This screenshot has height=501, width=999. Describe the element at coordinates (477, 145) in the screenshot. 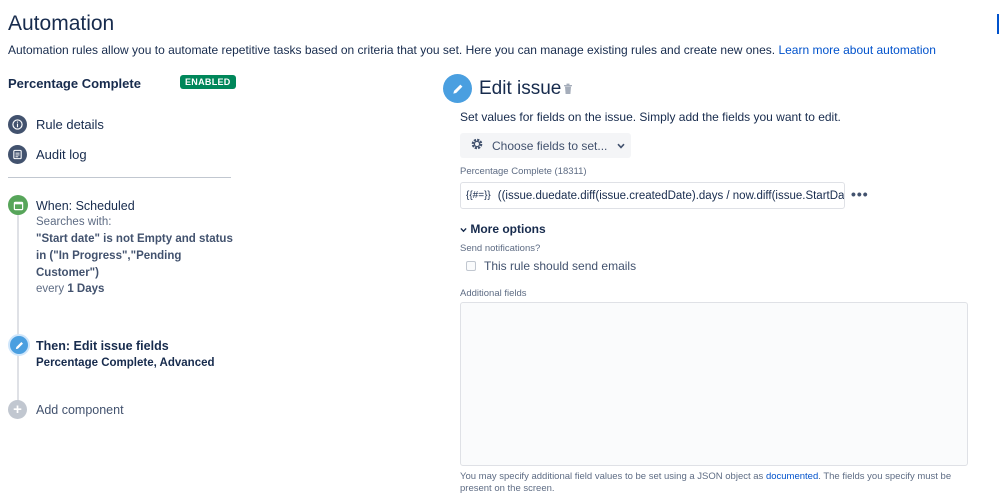

I see `gear-icon` at that location.